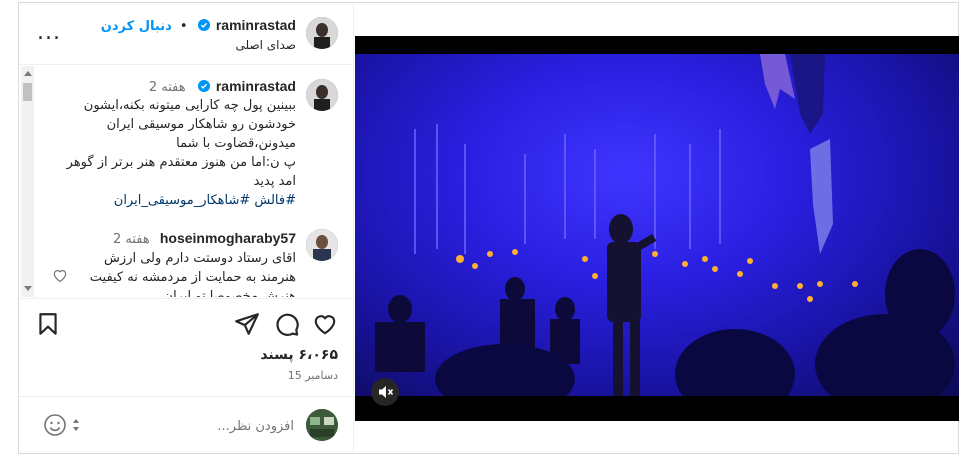 Image resolution: width=973 pixels, height=461 pixels. What do you see at coordinates (76, 425) in the screenshot?
I see `spinner-arrows-icon` at bounding box center [76, 425].